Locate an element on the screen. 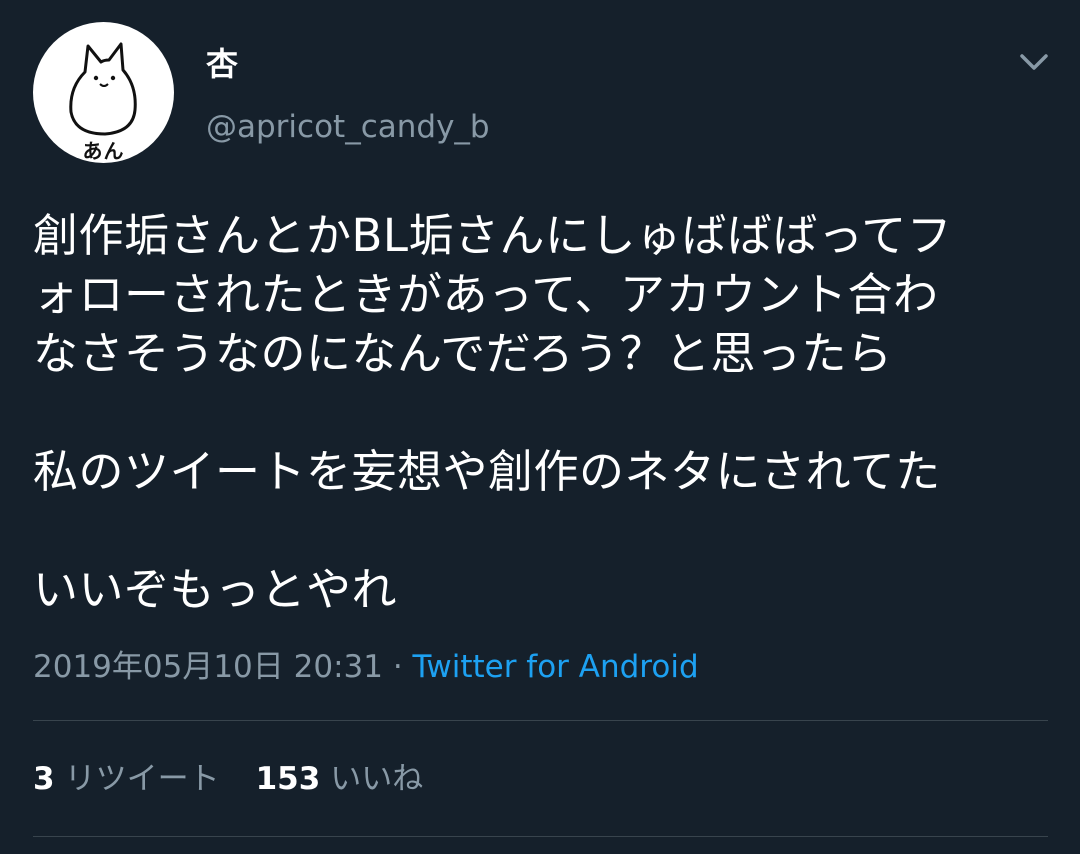 The image size is (1080, 854). retweet-label: リツイート is located at coordinates (142, 779).